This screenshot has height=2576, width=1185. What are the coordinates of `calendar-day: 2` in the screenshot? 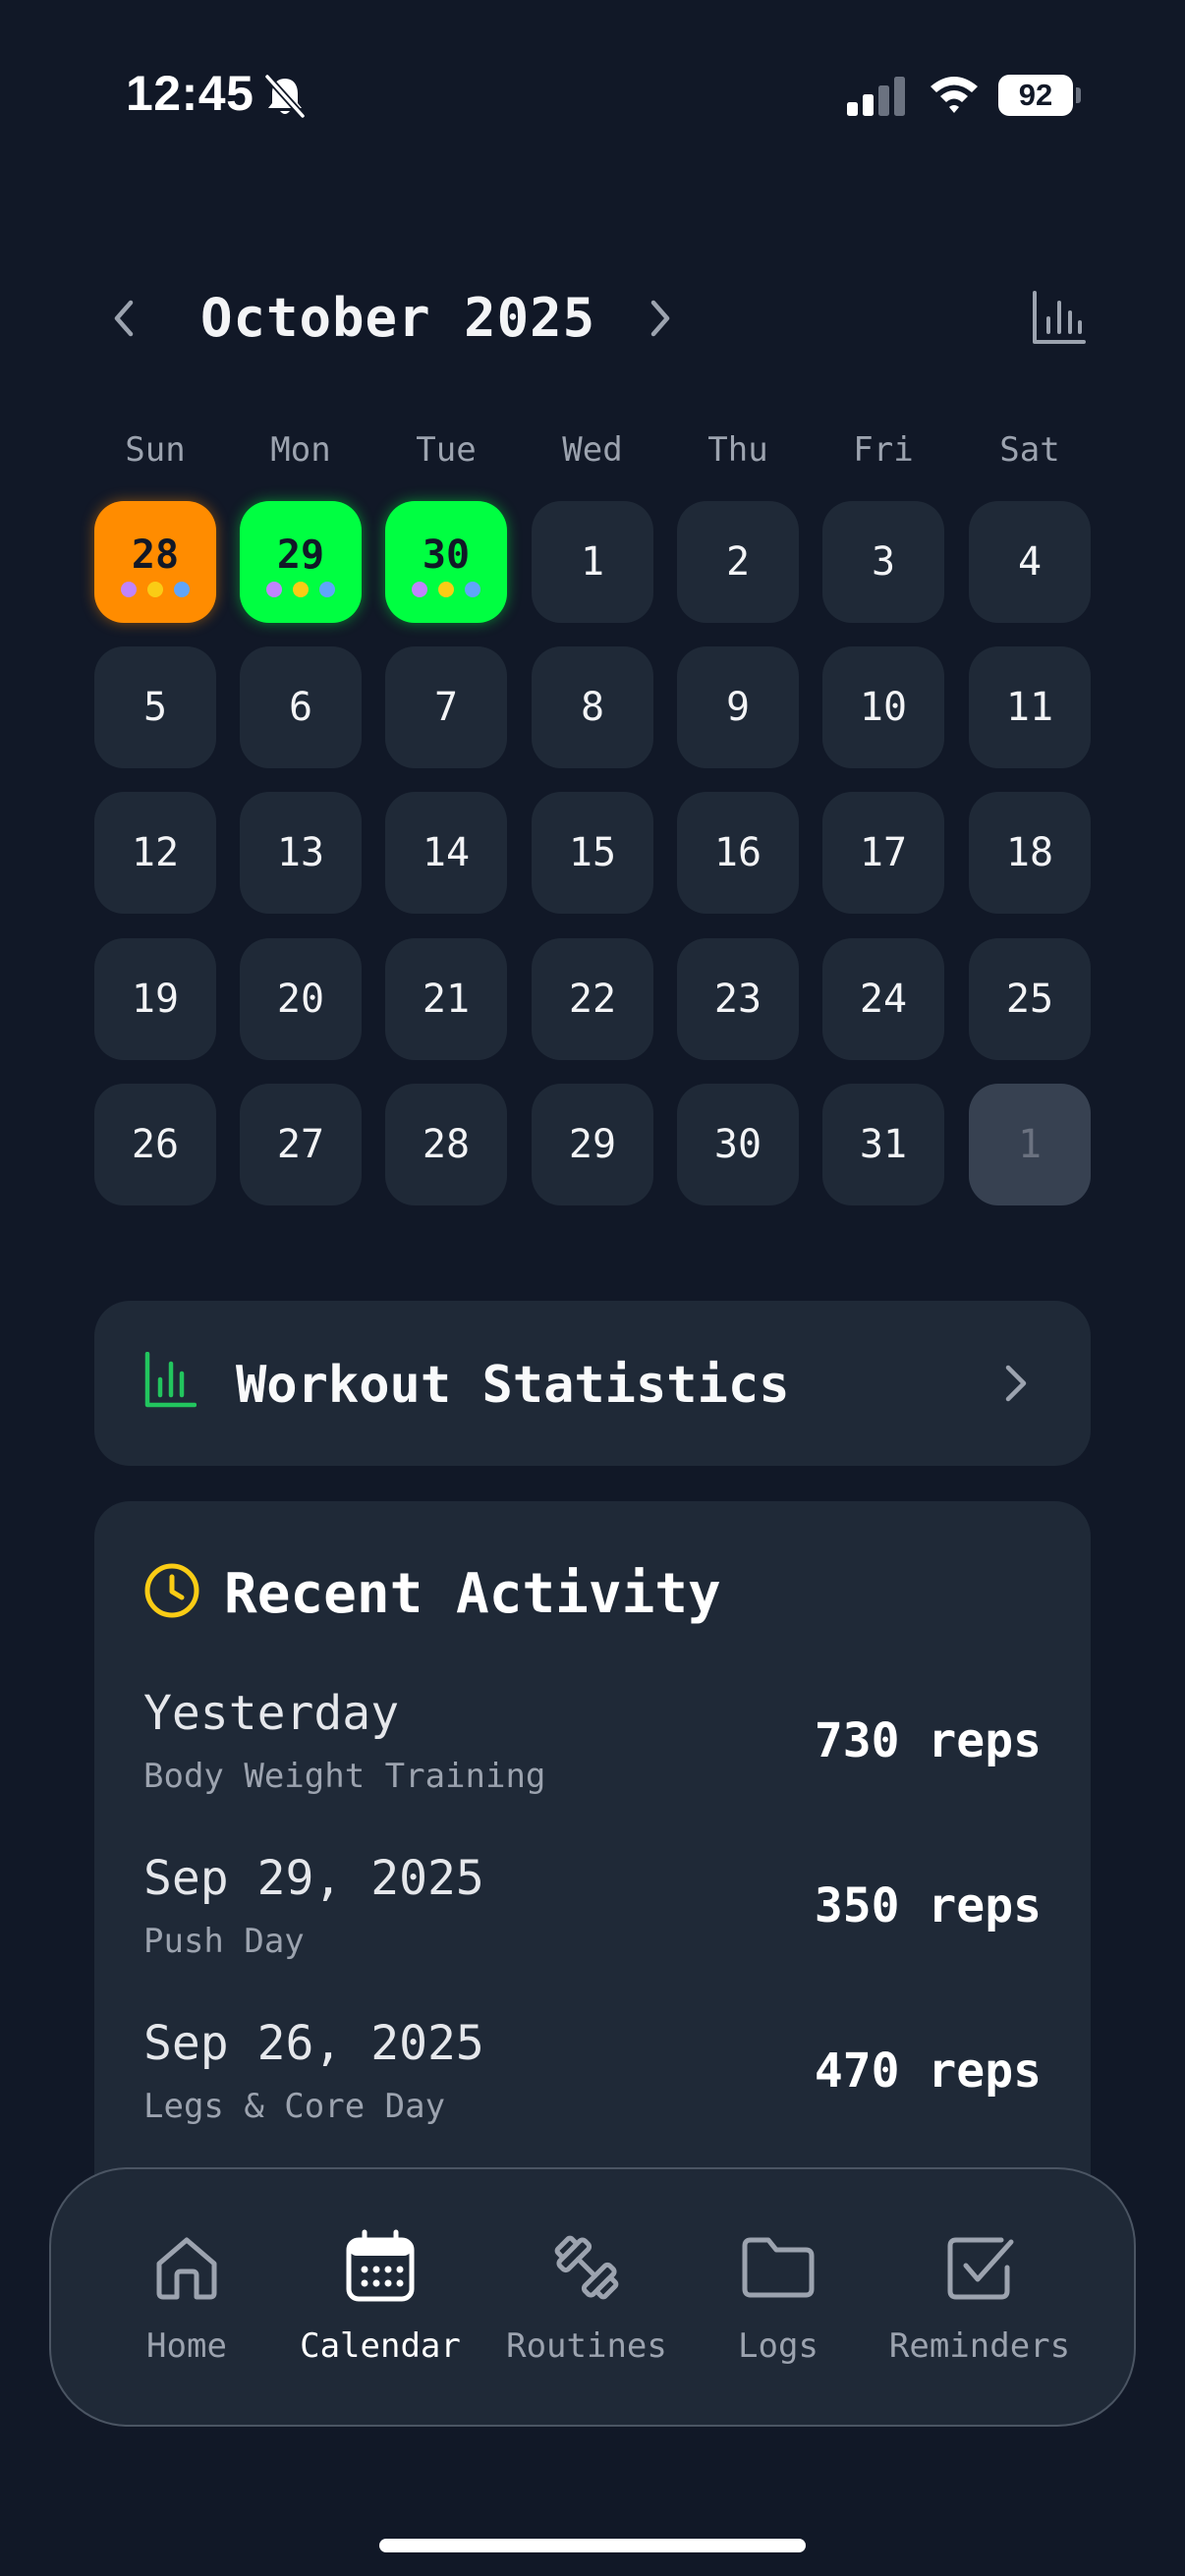 It's located at (738, 562).